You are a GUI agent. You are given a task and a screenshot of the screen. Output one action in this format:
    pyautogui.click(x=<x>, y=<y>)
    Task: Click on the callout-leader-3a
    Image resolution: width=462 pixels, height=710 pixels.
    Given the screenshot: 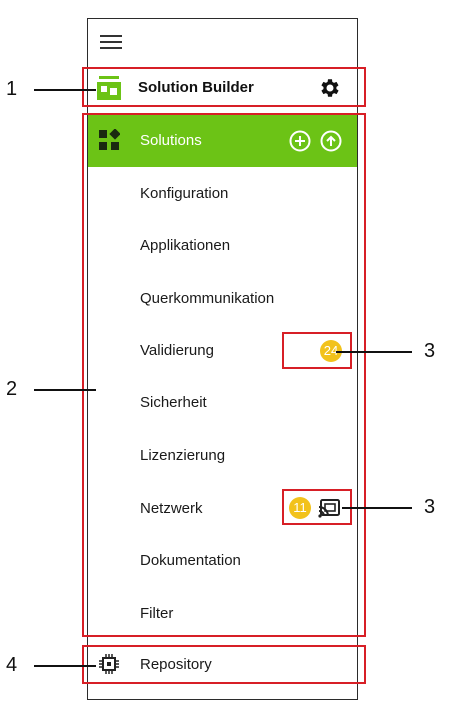 What is the action you would take?
    pyautogui.click(x=374, y=352)
    